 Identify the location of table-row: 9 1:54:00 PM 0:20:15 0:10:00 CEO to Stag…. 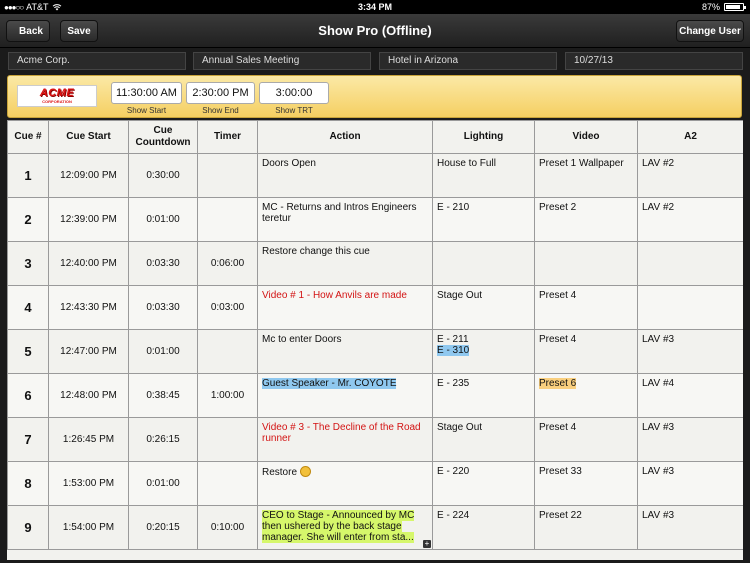
(375, 527).